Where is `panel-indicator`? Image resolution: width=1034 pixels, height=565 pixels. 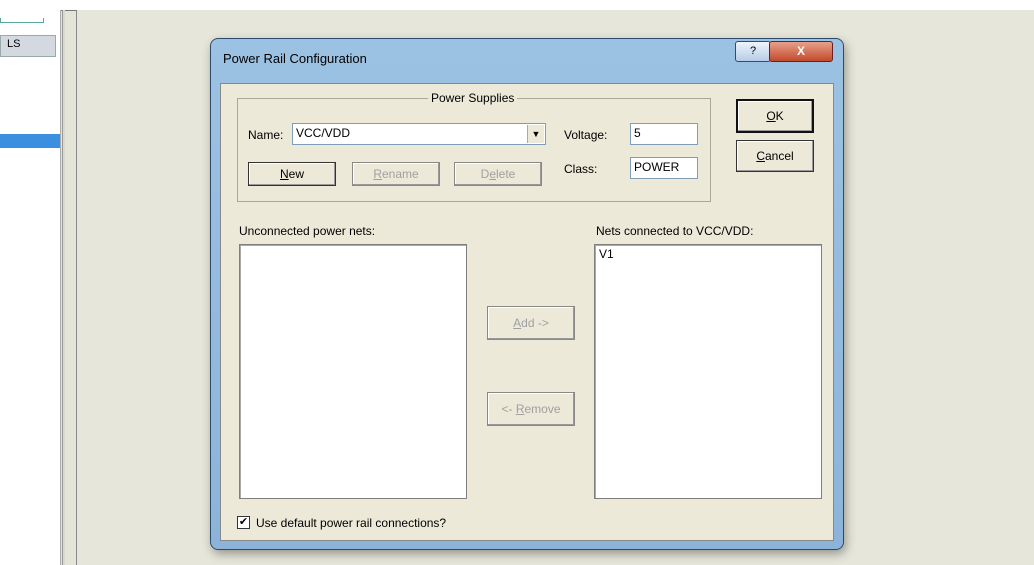 panel-indicator is located at coordinates (22, 20).